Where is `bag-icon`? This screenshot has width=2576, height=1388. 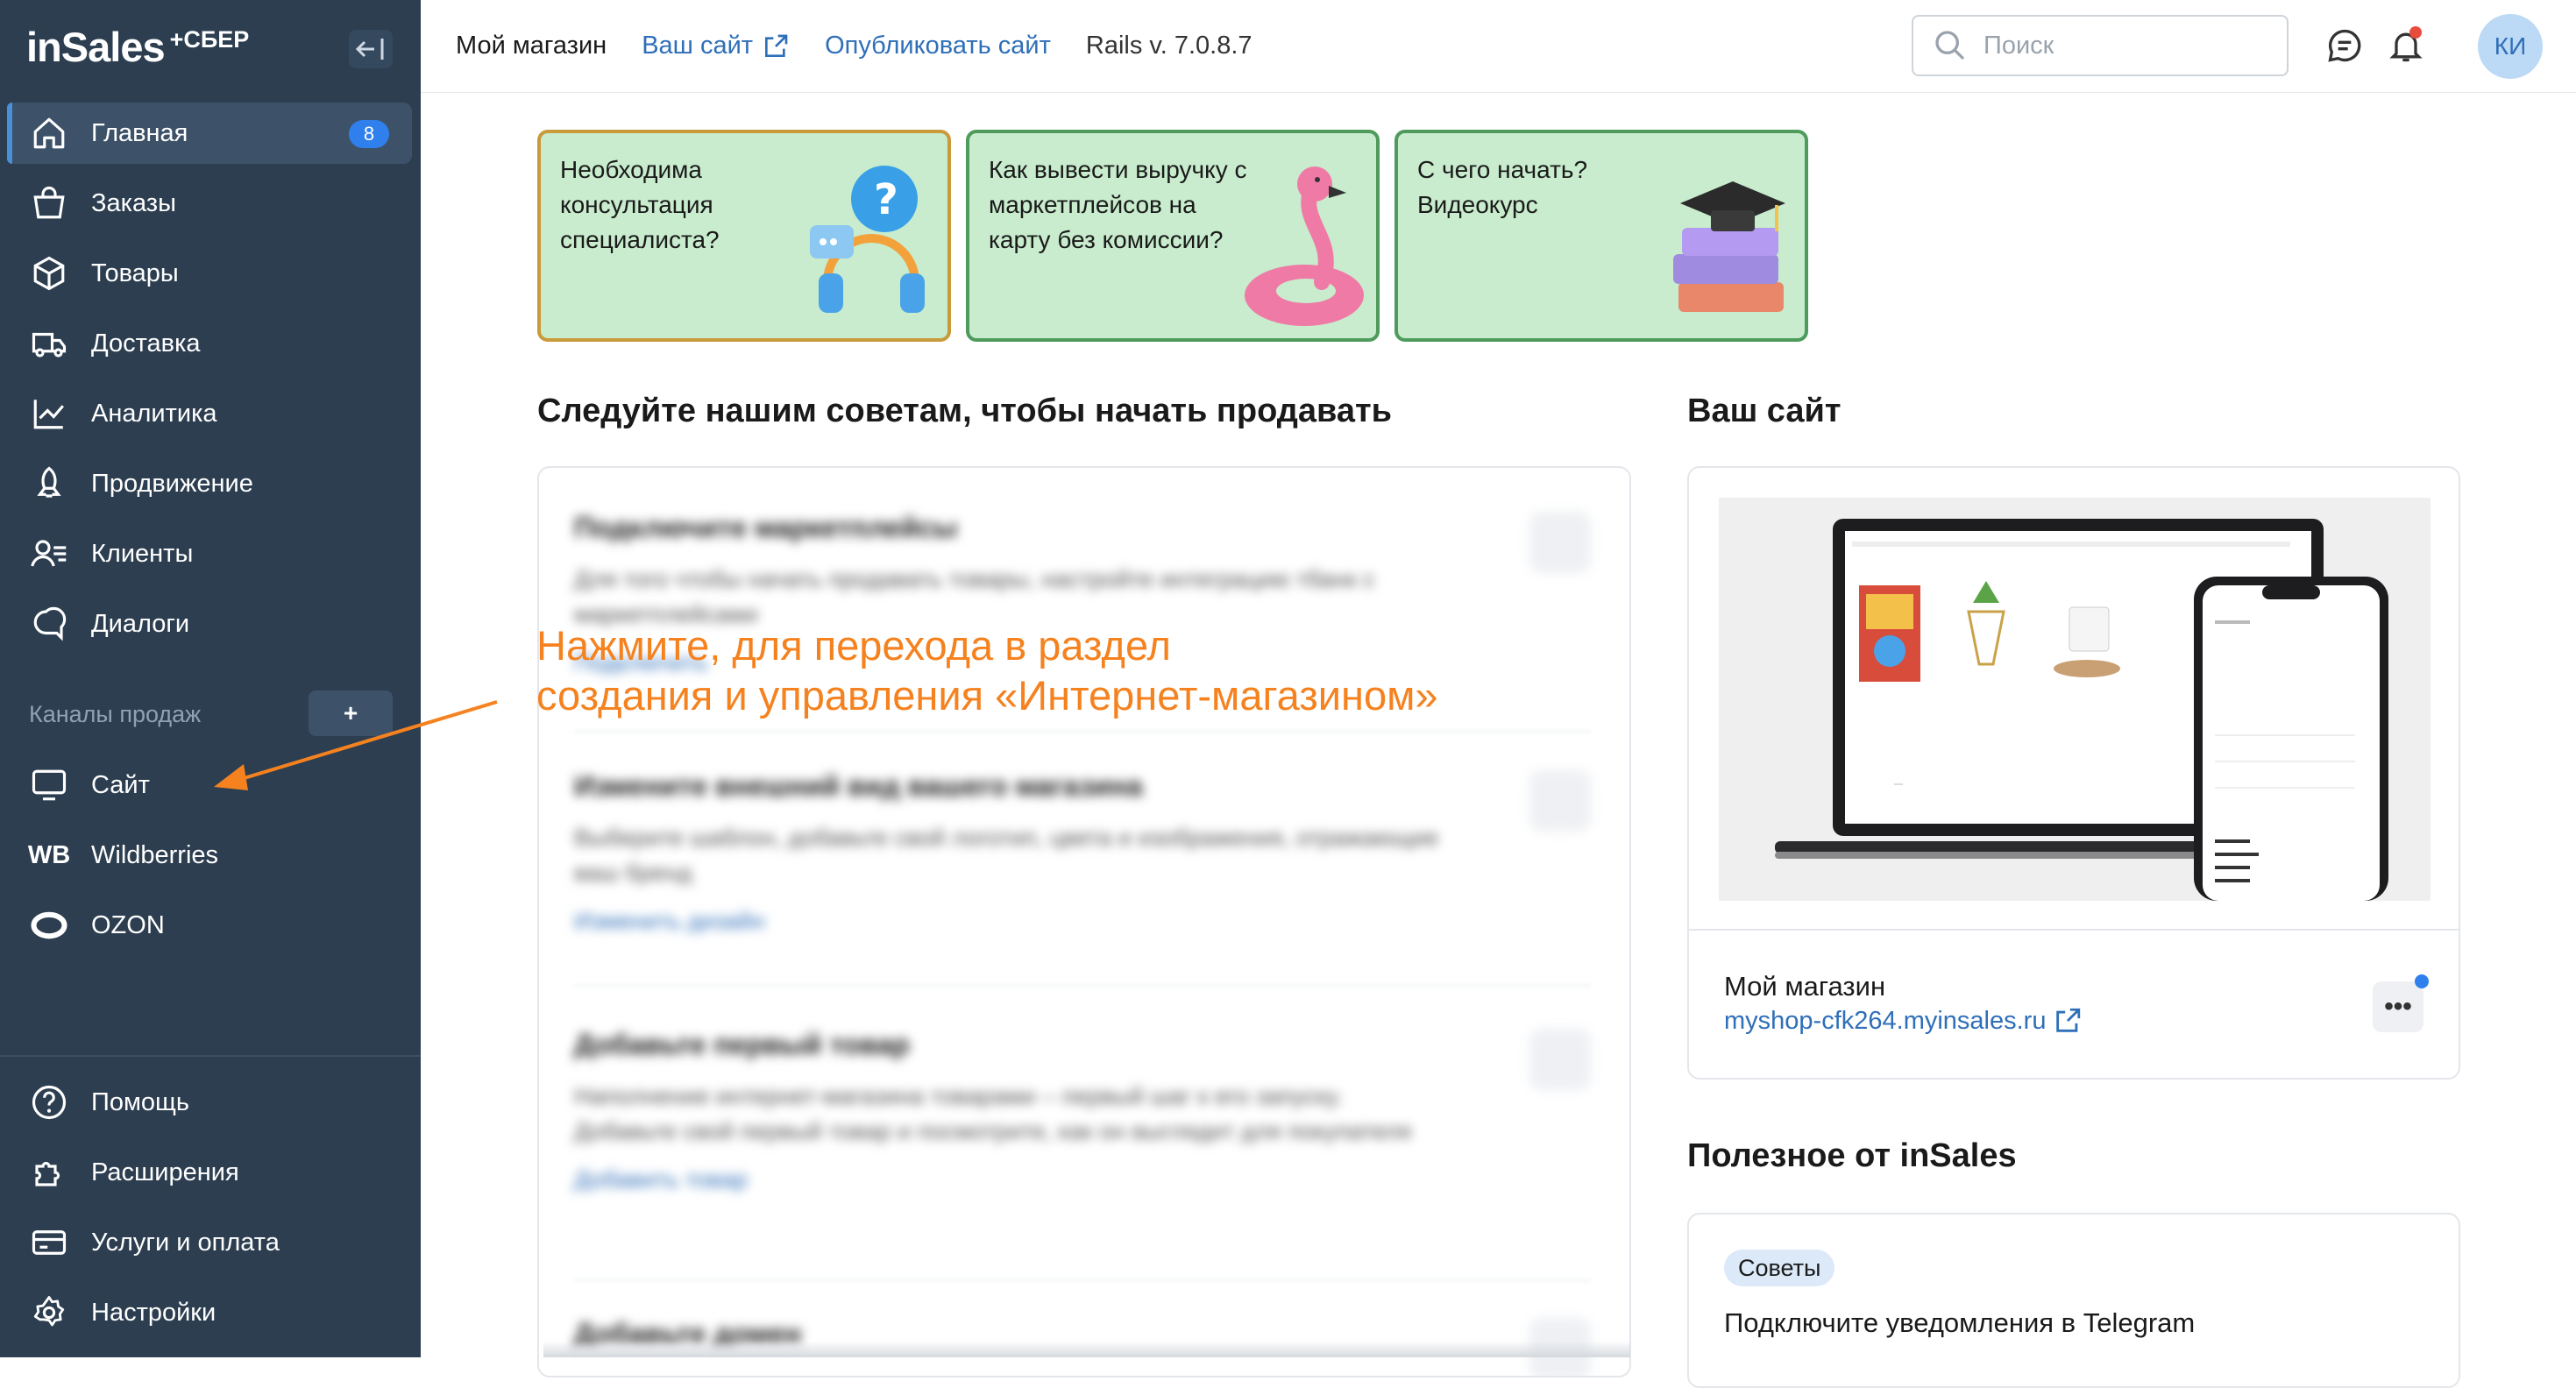 bag-icon is located at coordinates (49, 203).